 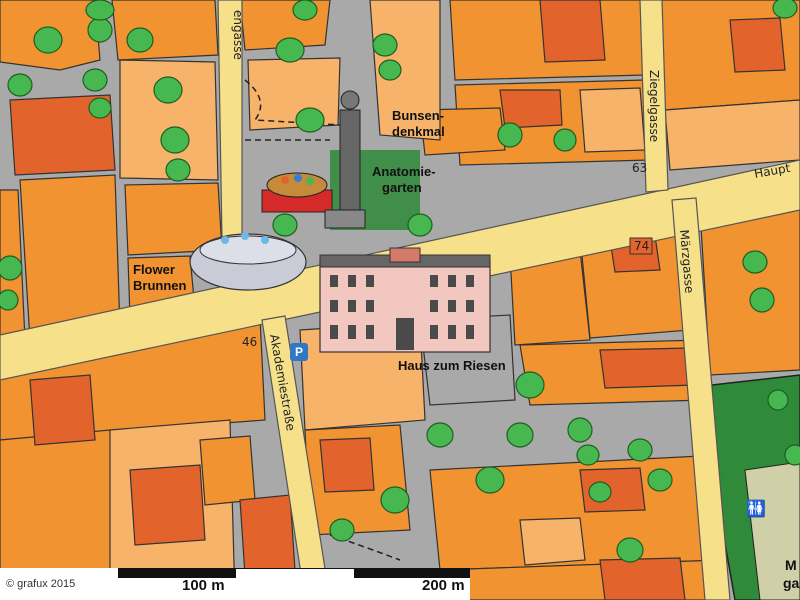 What do you see at coordinates (297, 192) in the screenshot?
I see `flower-basket-icon` at bounding box center [297, 192].